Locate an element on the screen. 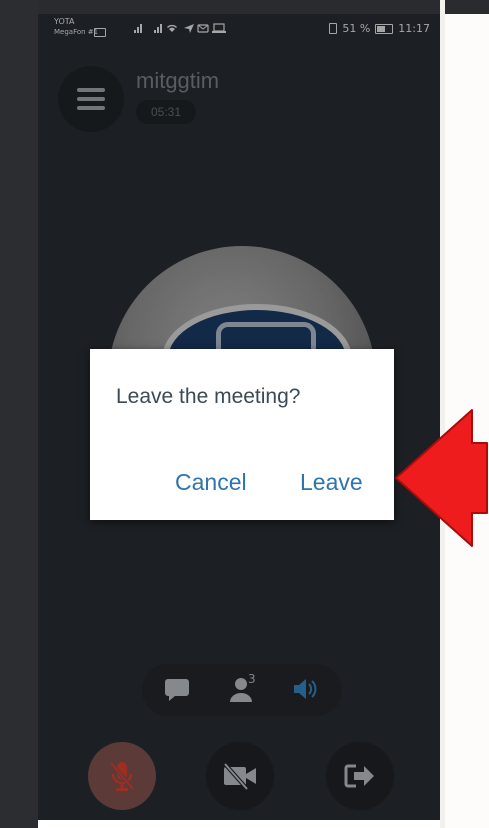 This screenshot has height=828, width=489. frame-left-border is located at coordinates (19, 414).